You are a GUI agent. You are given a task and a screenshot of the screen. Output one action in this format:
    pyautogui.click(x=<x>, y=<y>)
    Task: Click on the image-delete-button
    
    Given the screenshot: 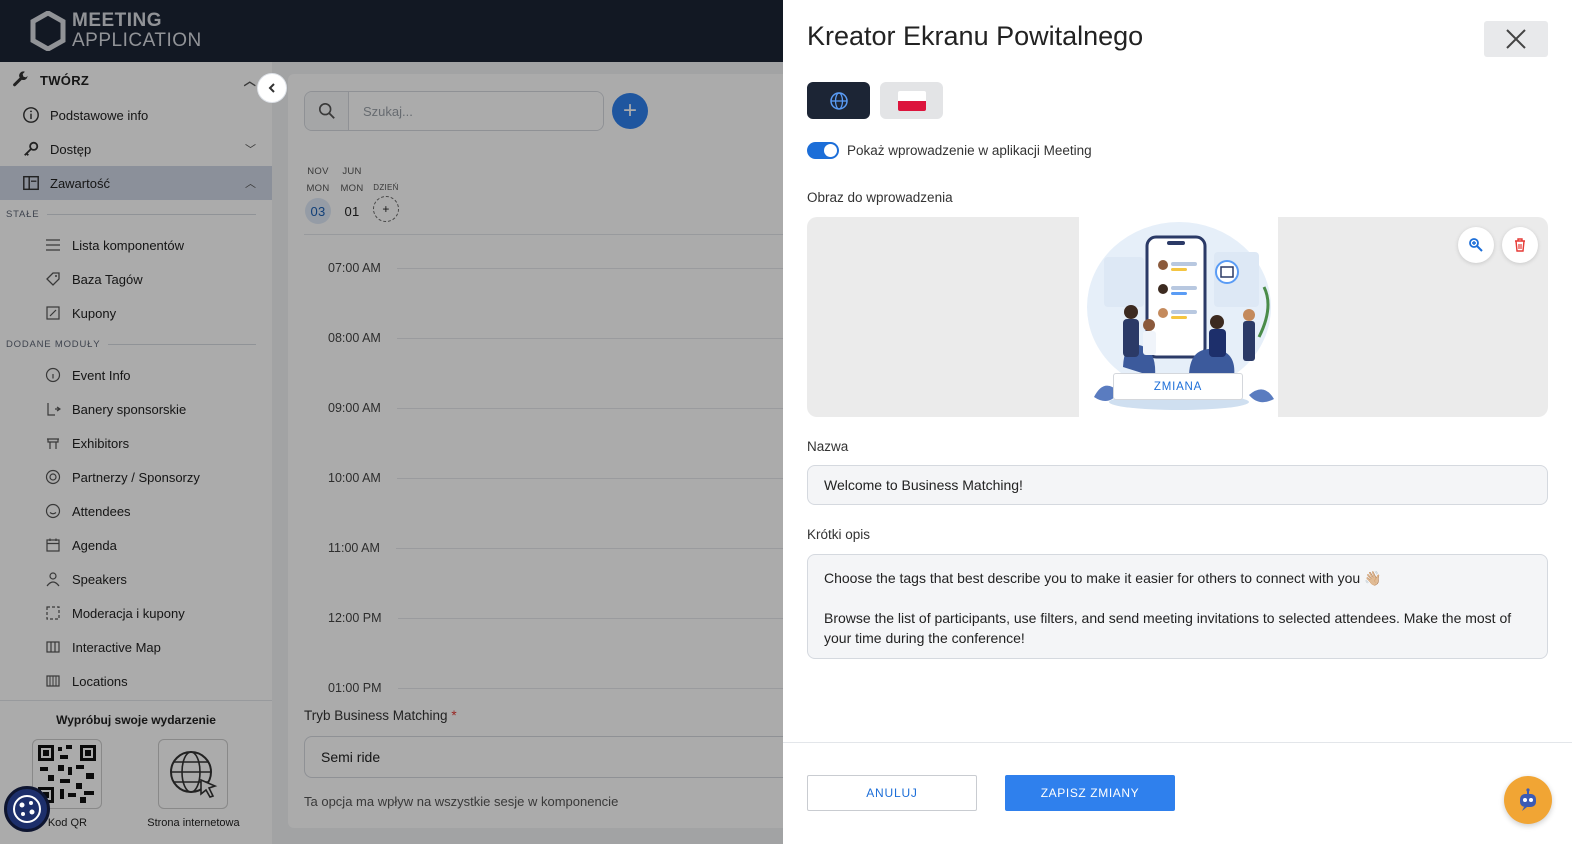 What is the action you would take?
    pyautogui.click(x=1520, y=245)
    